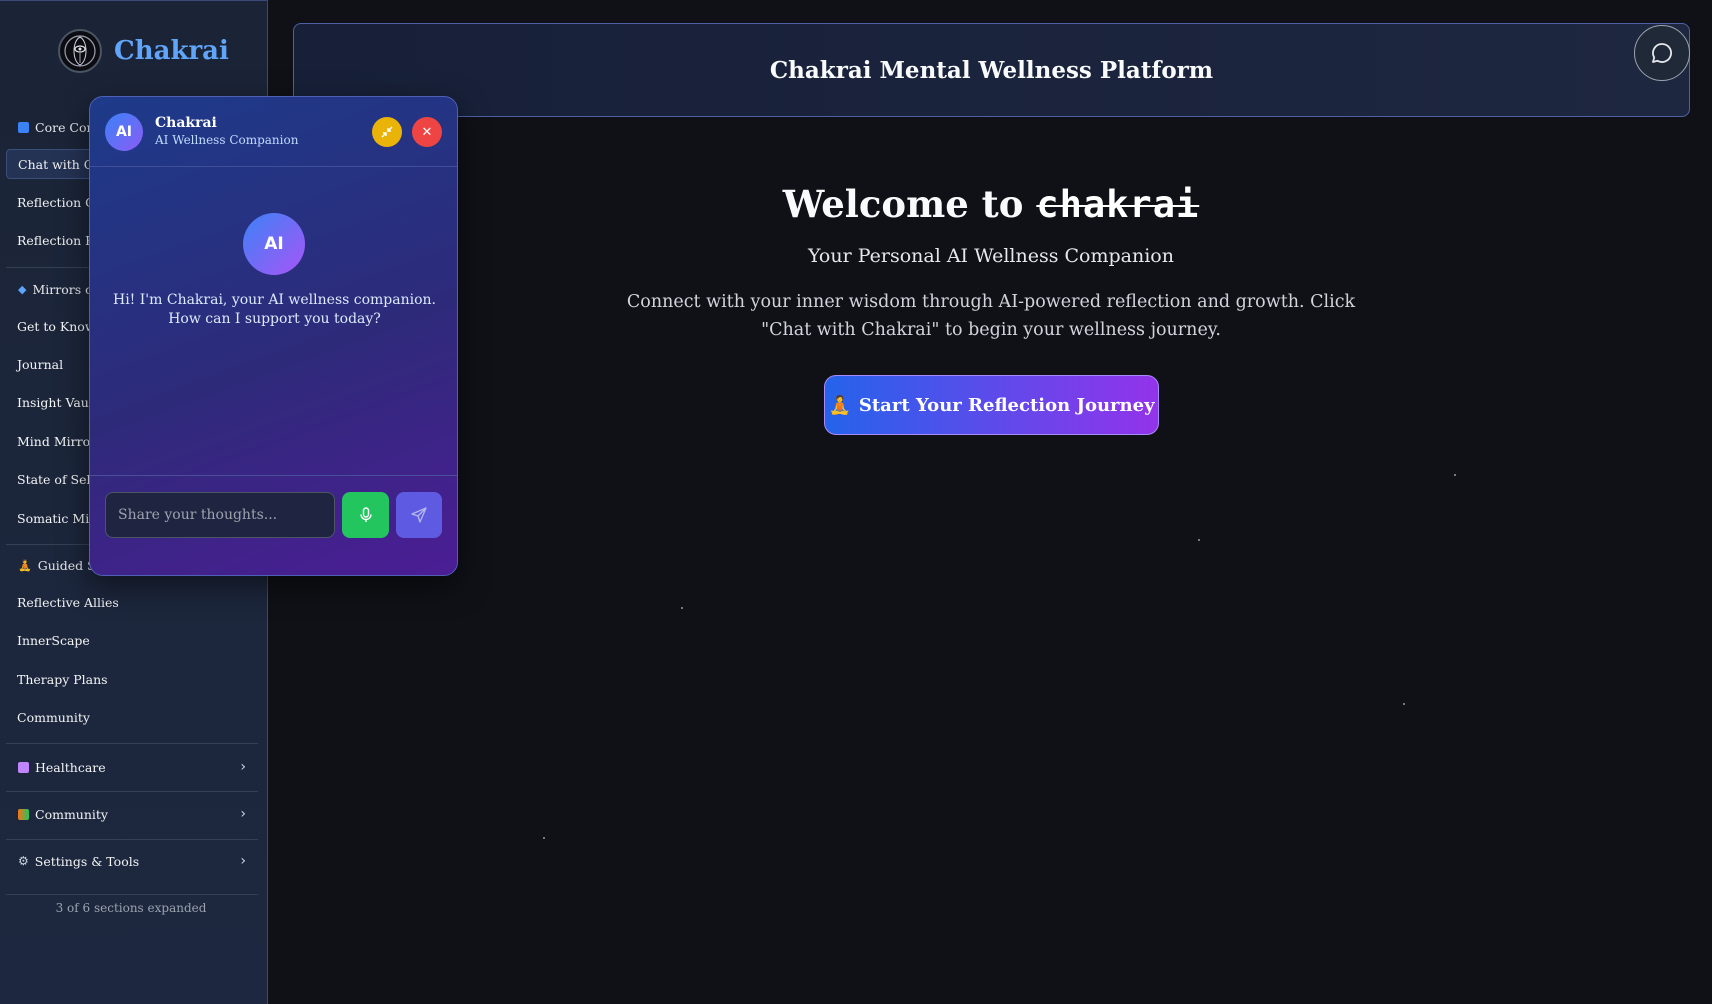 This screenshot has height=1004, width=1712. I want to click on avatar: AI, so click(124, 132).